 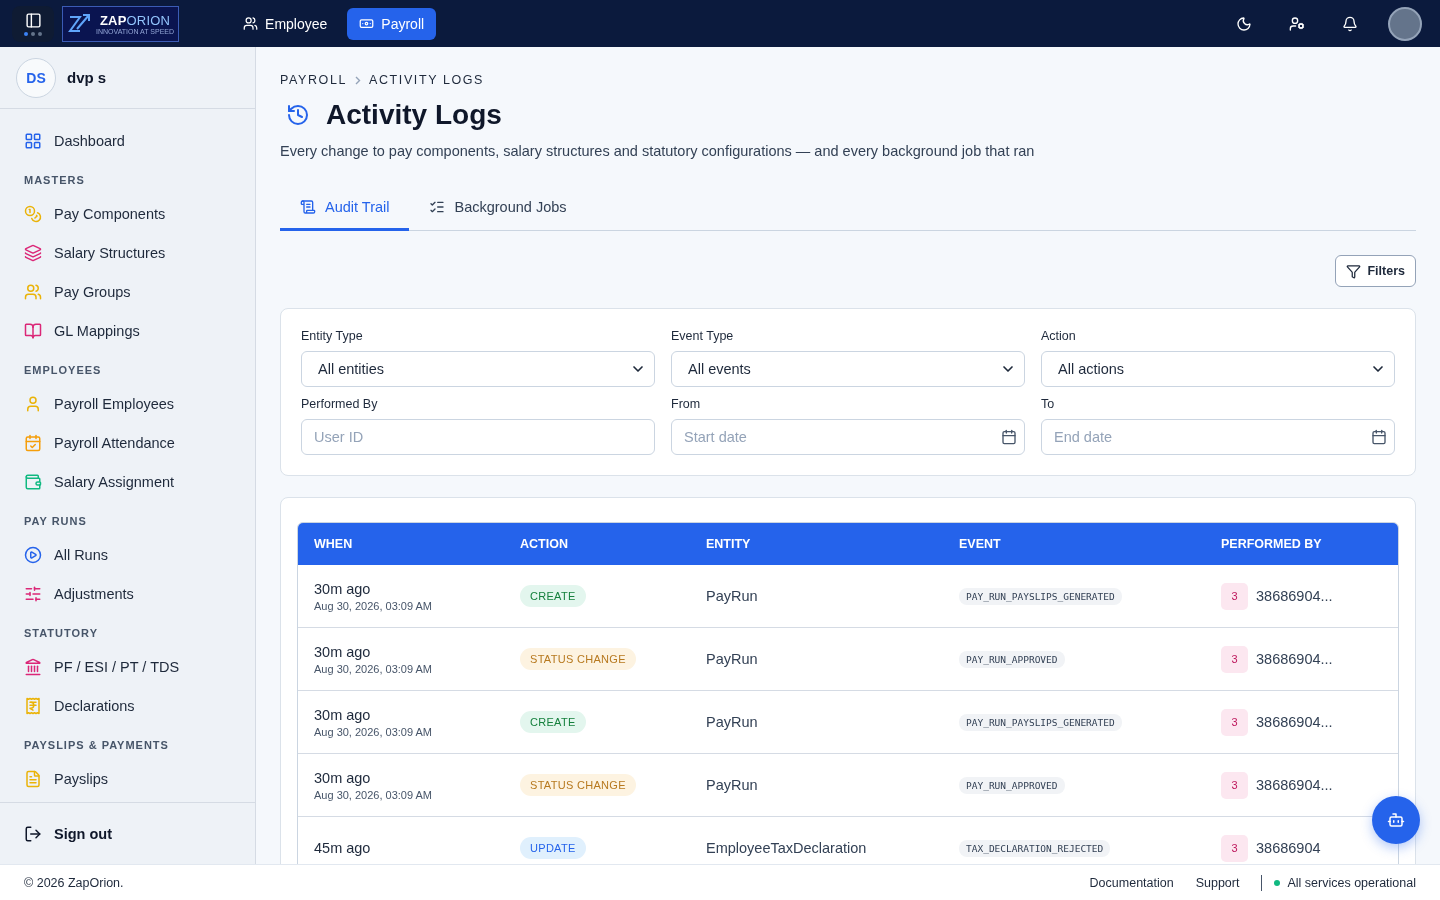 I want to click on field-label: Event Type, so click(x=703, y=336).